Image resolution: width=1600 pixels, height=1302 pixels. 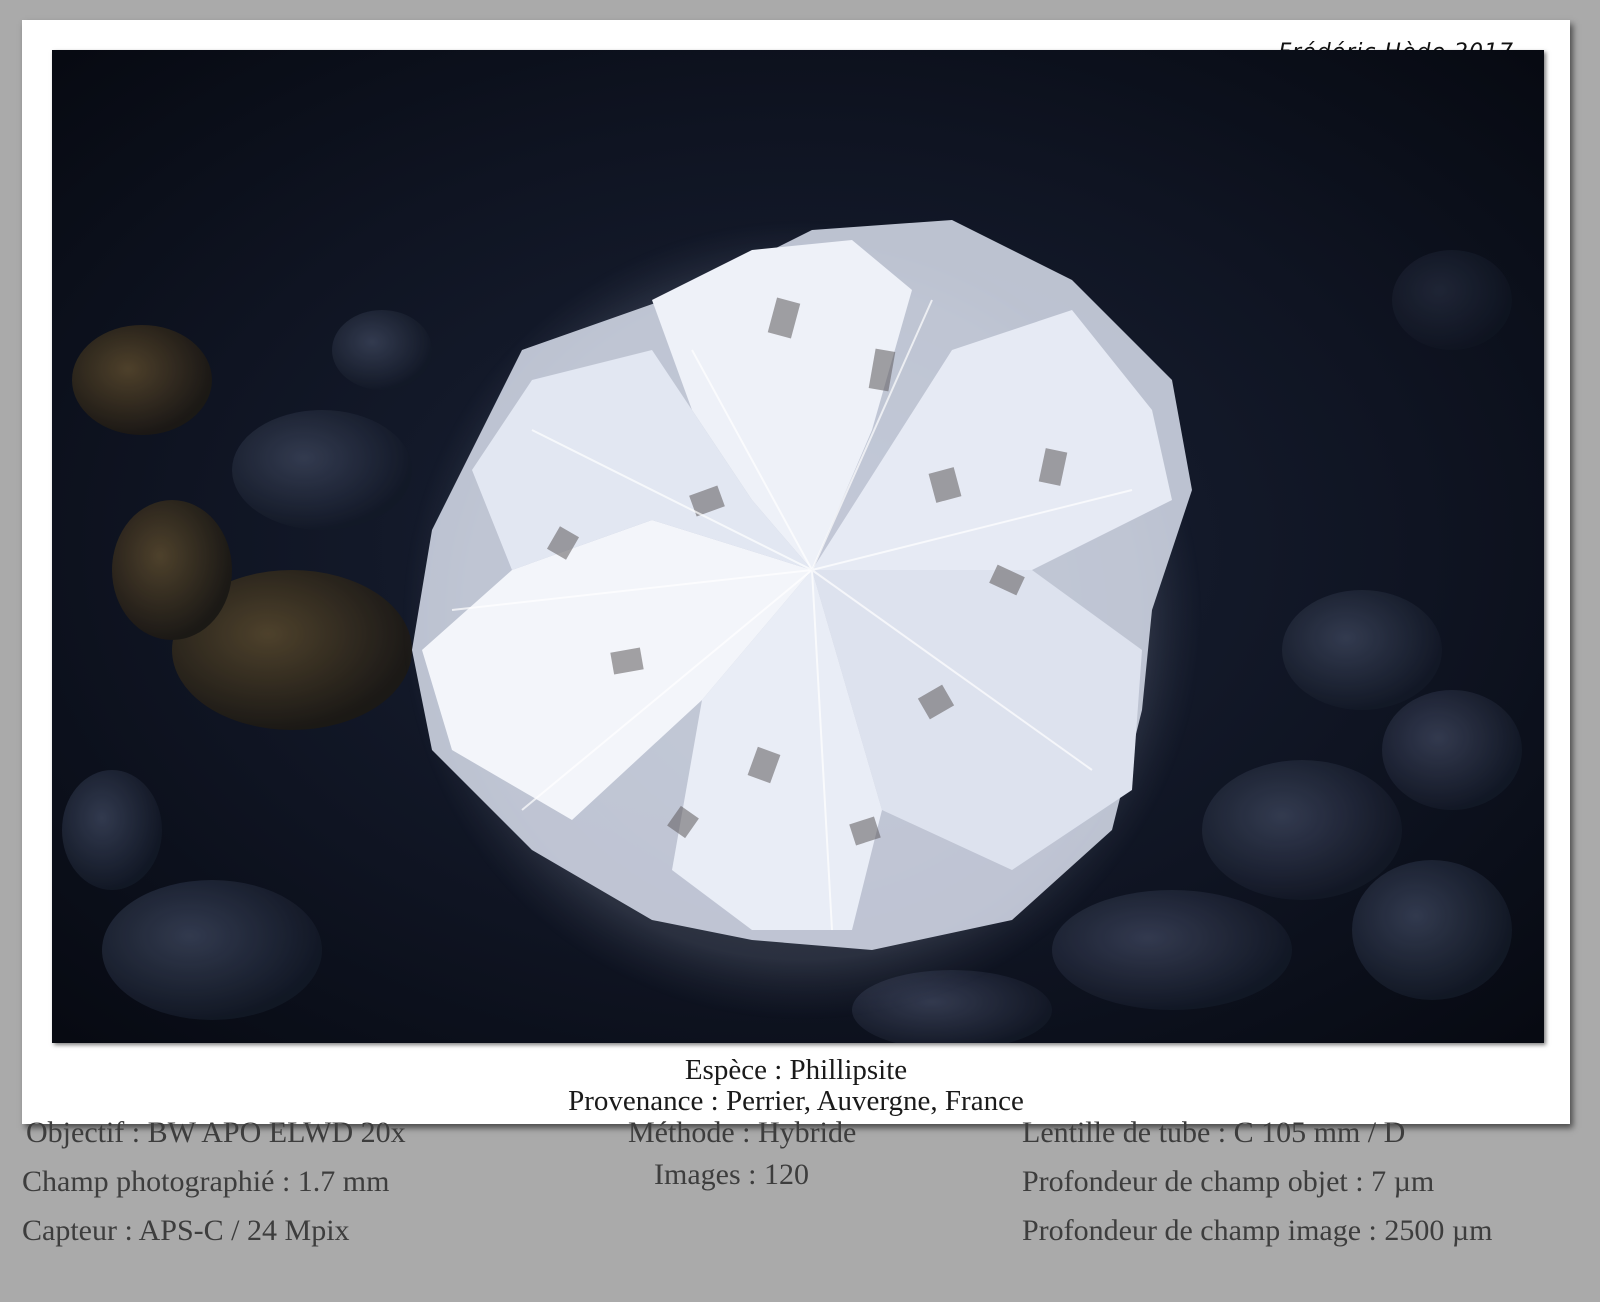 What do you see at coordinates (731, 1174) in the screenshot?
I see `spec-images: Images : 120` at bounding box center [731, 1174].